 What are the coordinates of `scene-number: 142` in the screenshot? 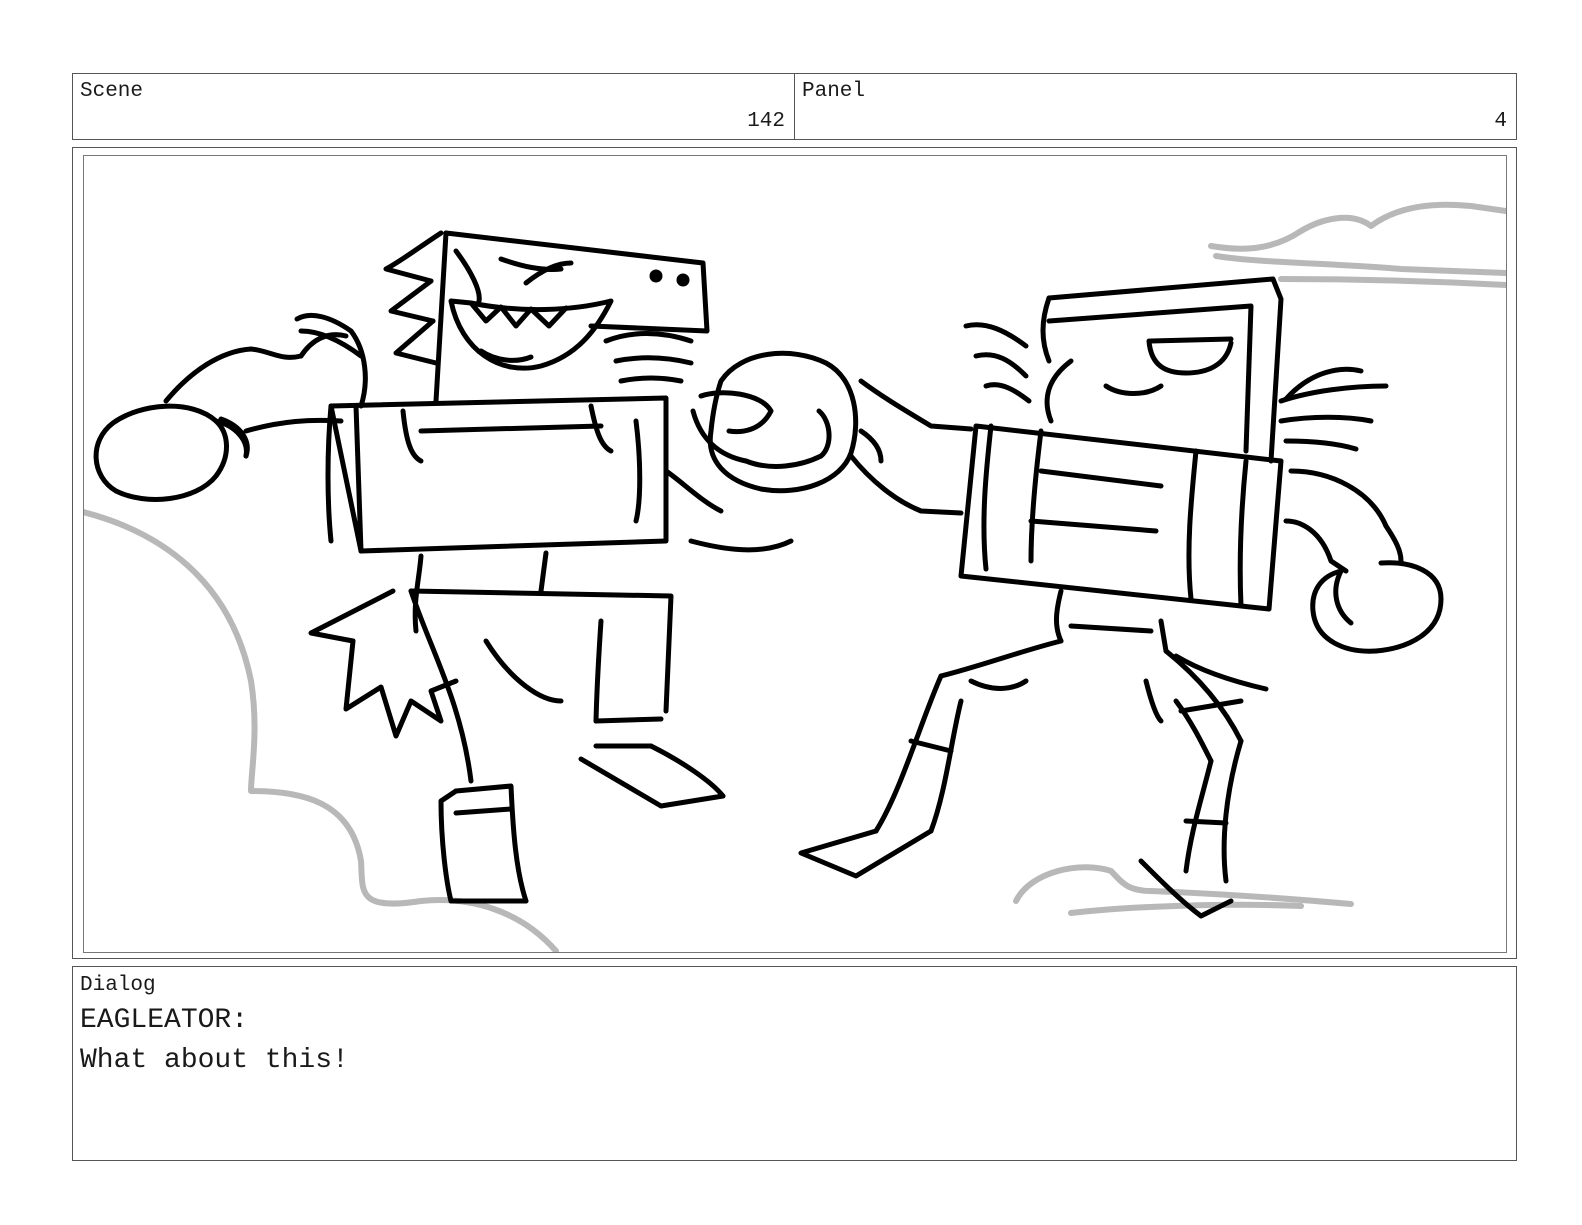 It's located at (766, 121).